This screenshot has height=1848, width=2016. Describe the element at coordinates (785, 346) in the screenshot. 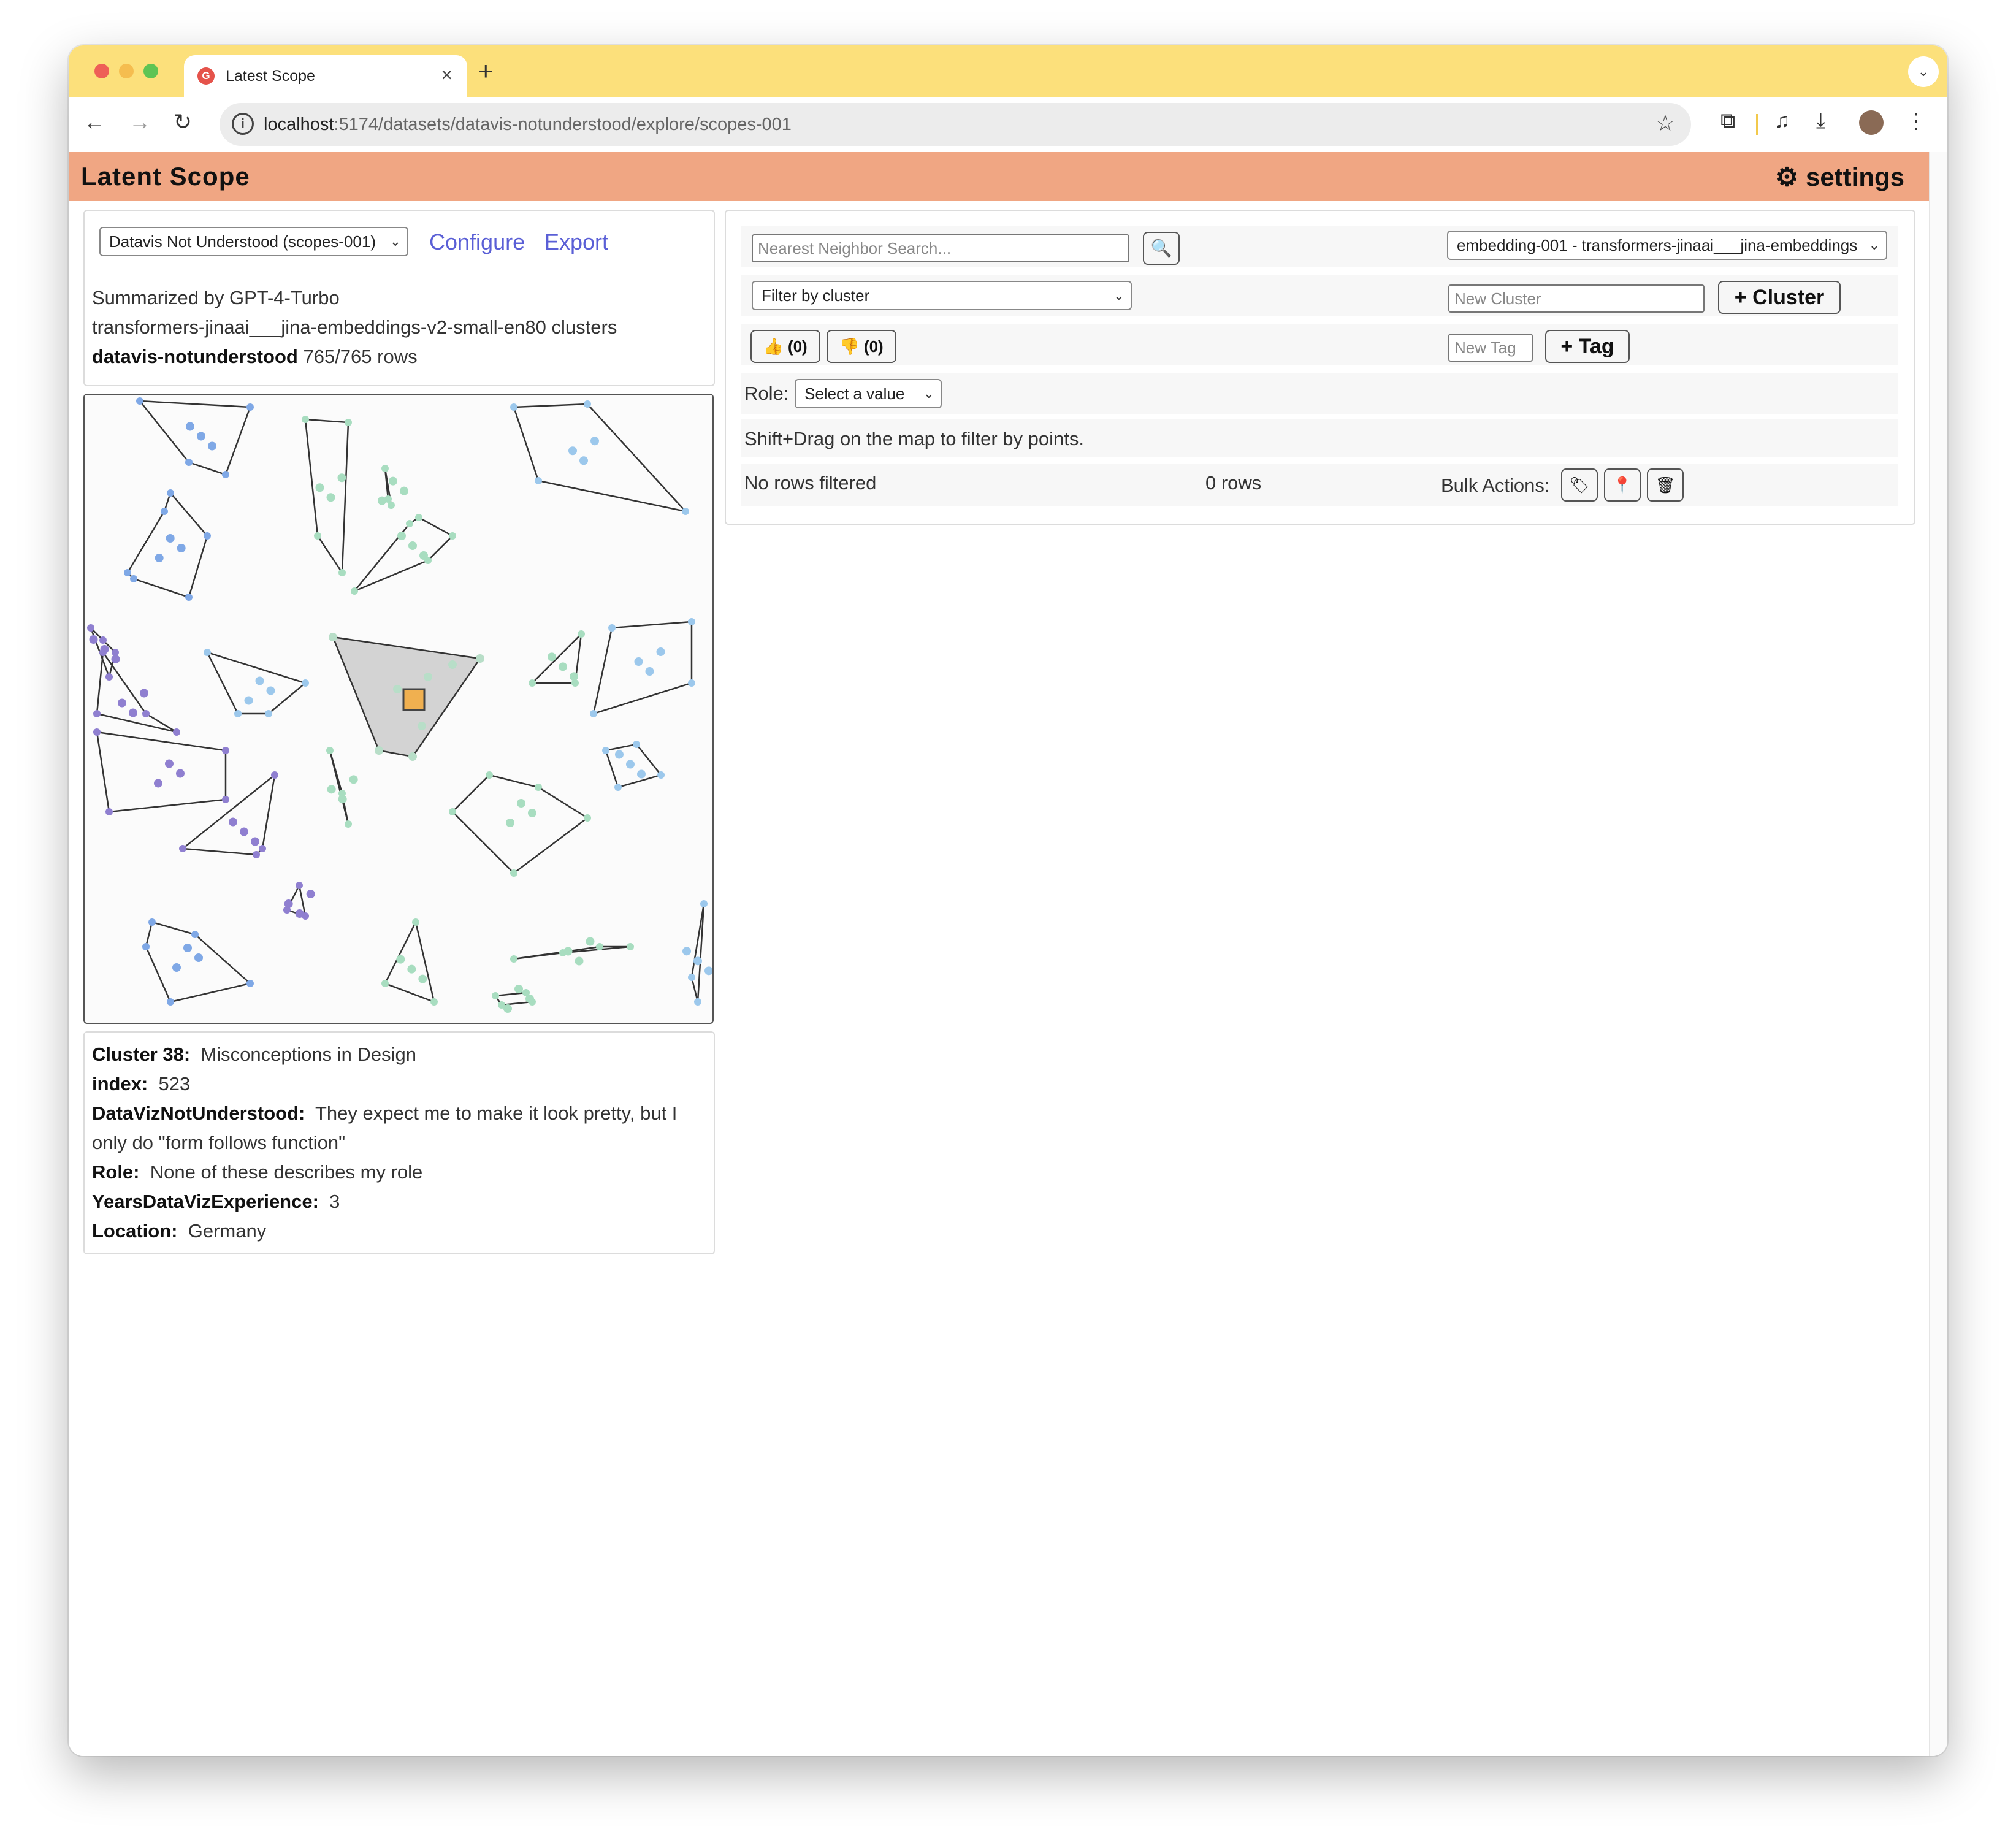

I see `thumbs-up-button: 👍 (0)` at that location.